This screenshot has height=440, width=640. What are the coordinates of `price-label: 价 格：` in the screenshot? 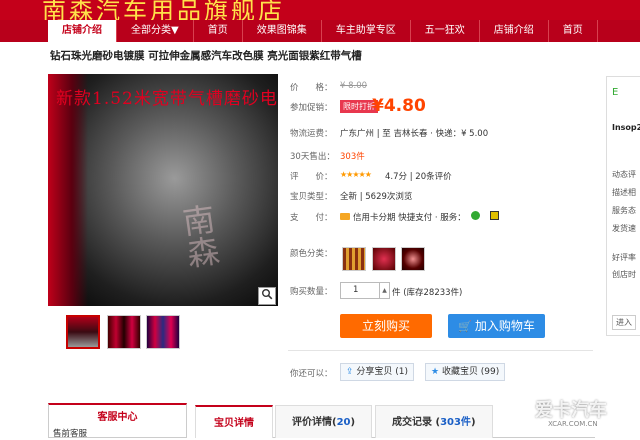 It's located at (311, 88).